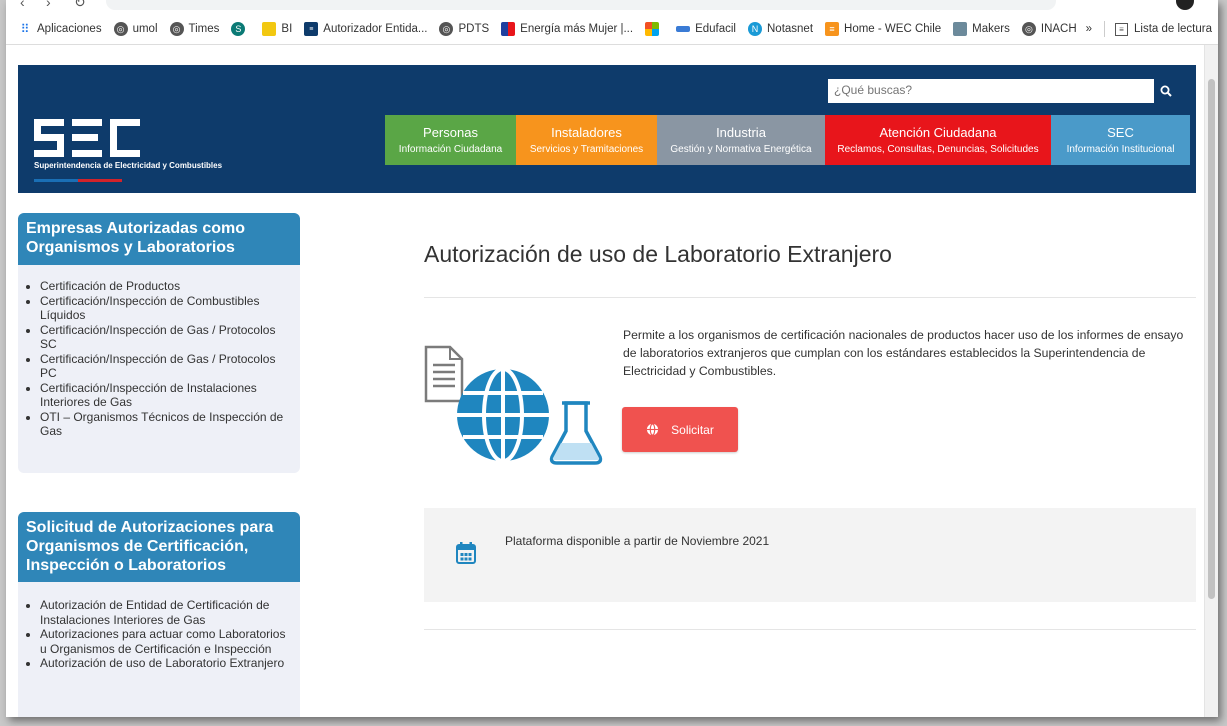 The image size is (1227, 726). Describe the element at coordinates (1173, 29) in the screenshot. I see `reading-list-button: Lista de lectura` at that location.